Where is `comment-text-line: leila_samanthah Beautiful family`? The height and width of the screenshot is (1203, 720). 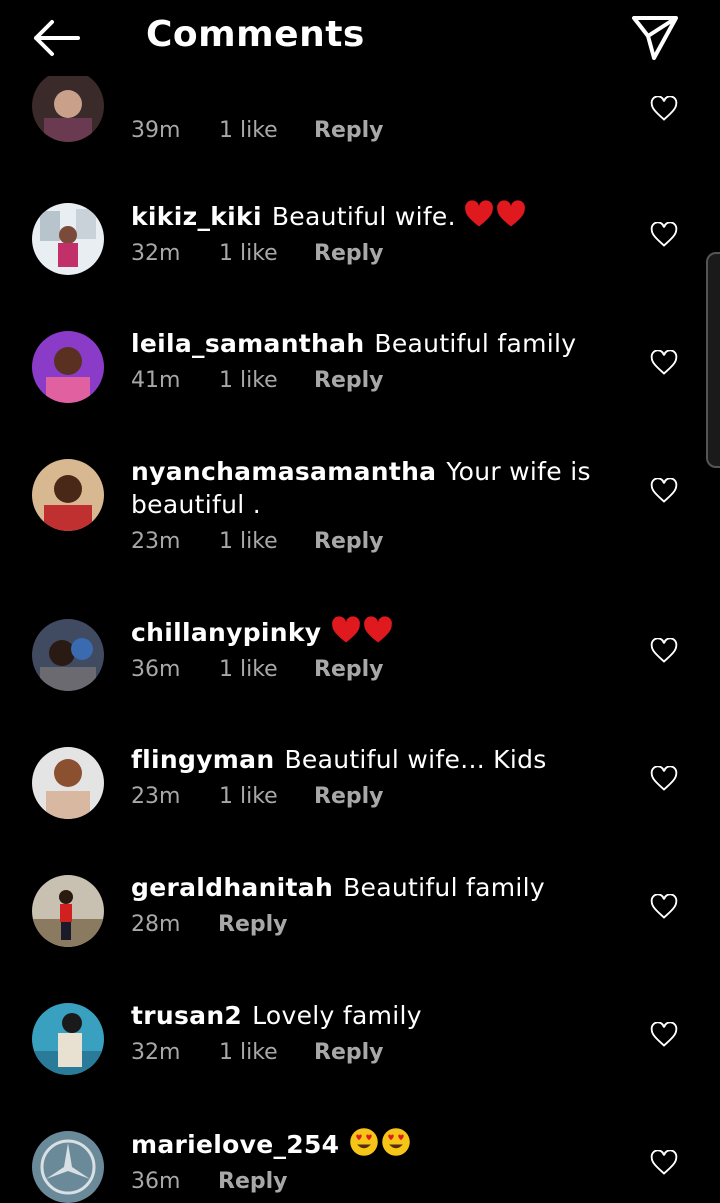 comment-text-line: leila_samanthah Beautiful family is located at coordinates (361, 343).